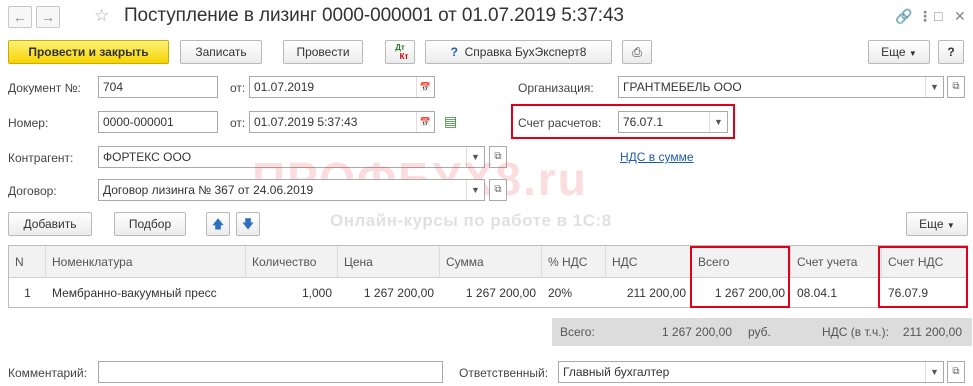 This screenshot has width=973, height=386. I want to click on number-date-input: 01.07.2019 5:37:43 📅, so click(342, 122).